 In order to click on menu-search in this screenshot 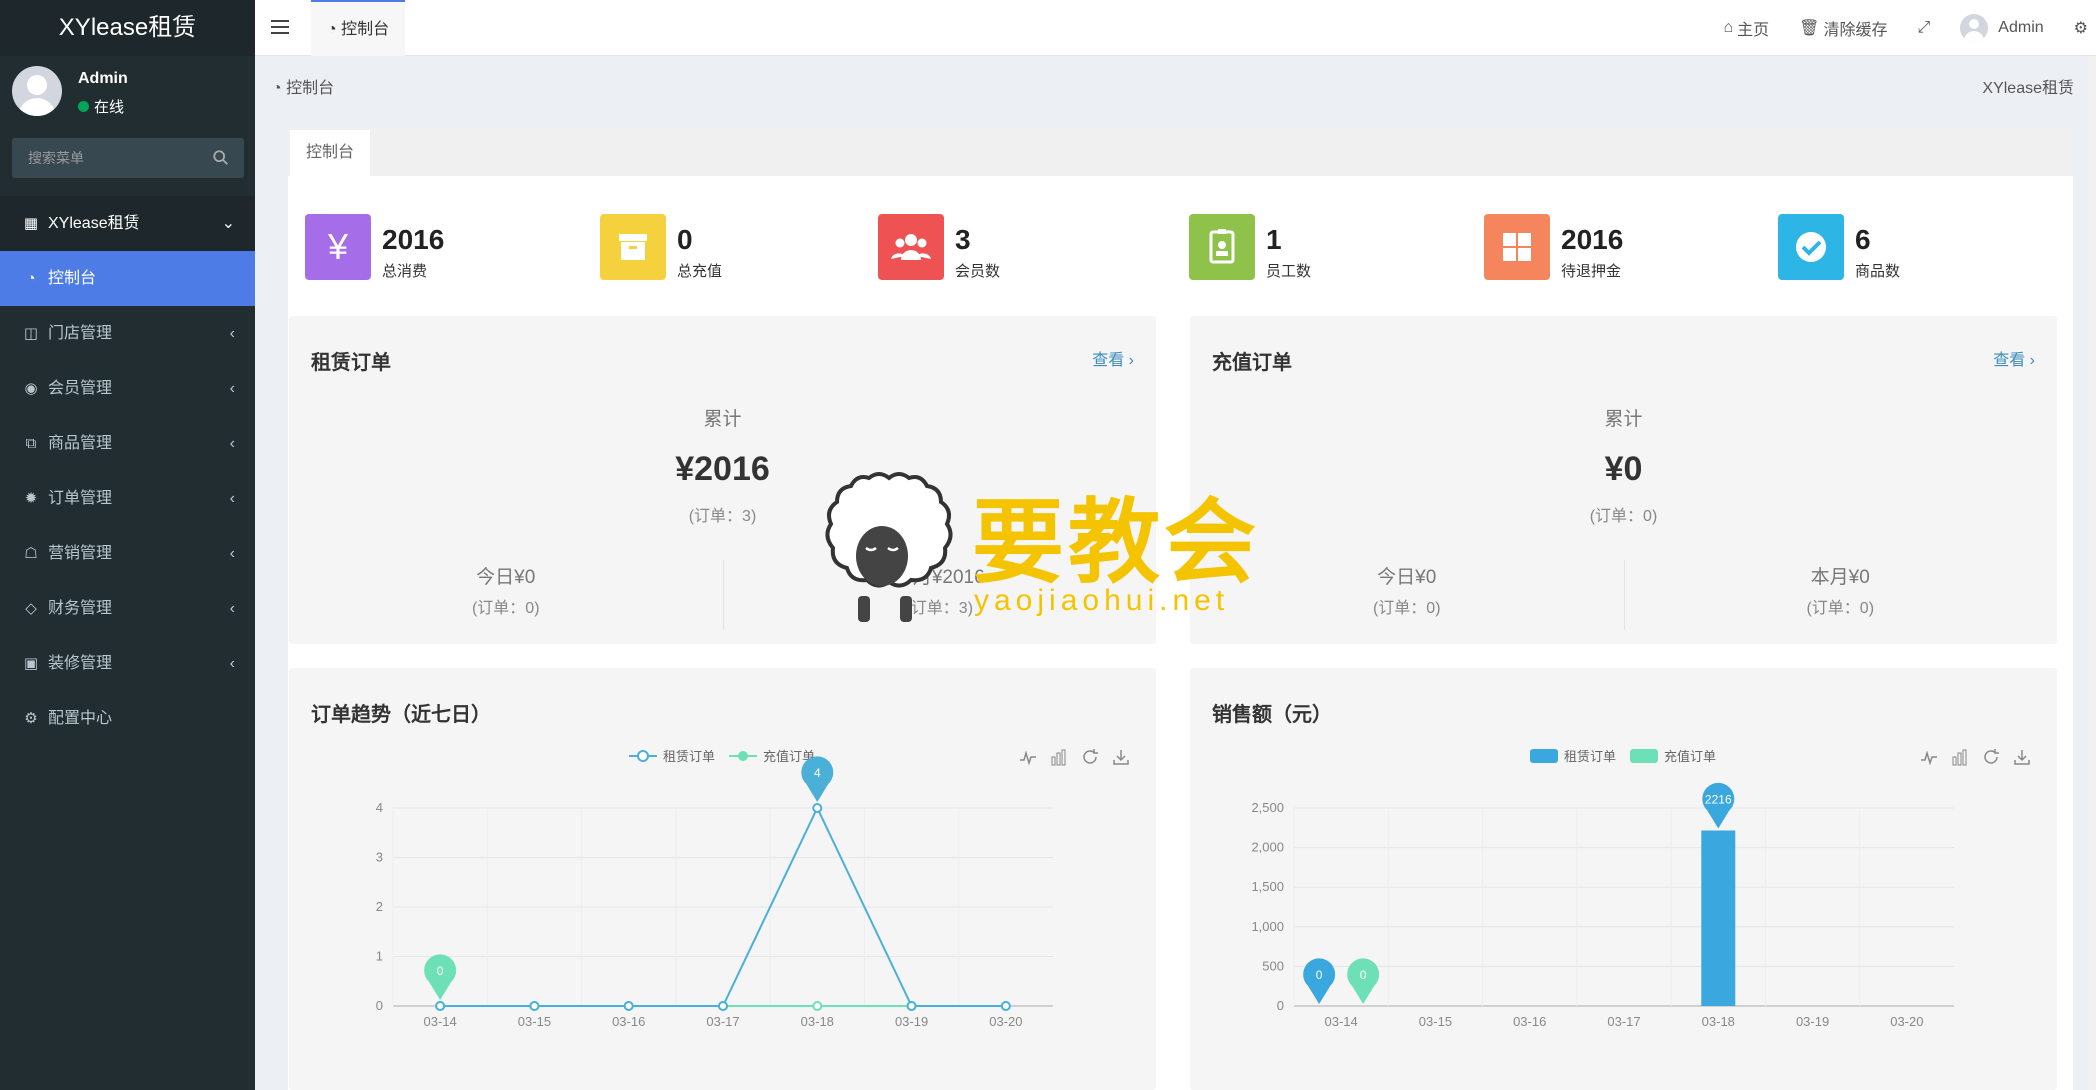, I will do `click(128, 158)`.